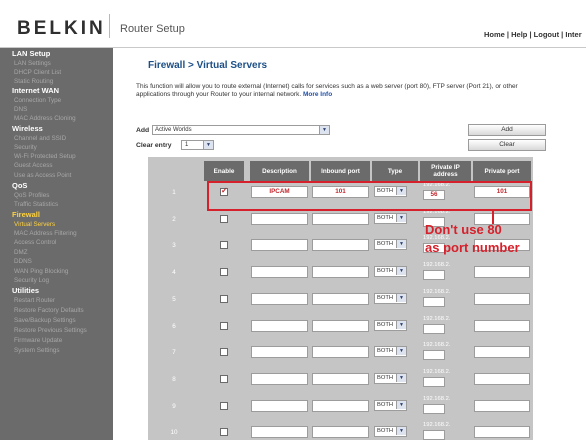 The image size is (586, 440). I want to click on add-label: Add, so click(143, 130).